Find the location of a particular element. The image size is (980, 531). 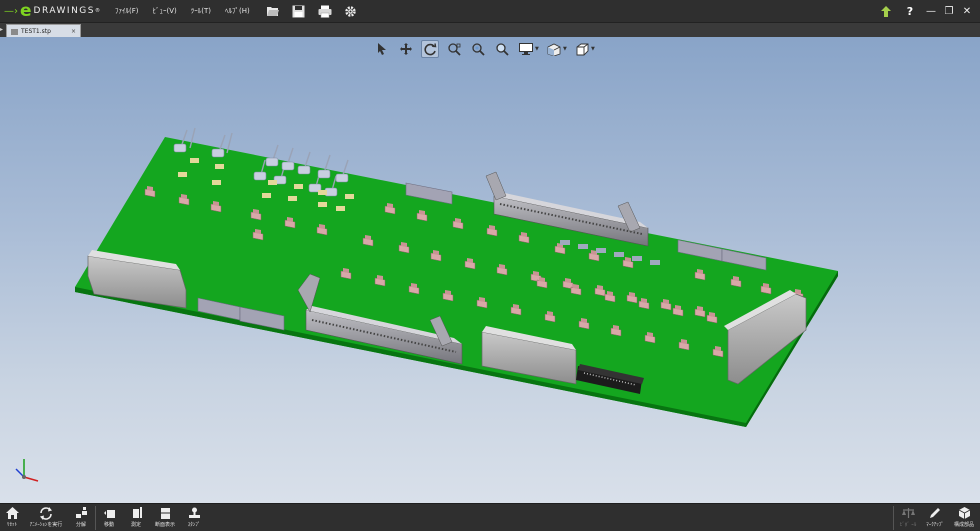

markup-button: ﾏｰｸｱｯﾌﾟ is located at coordinates (935, 518).